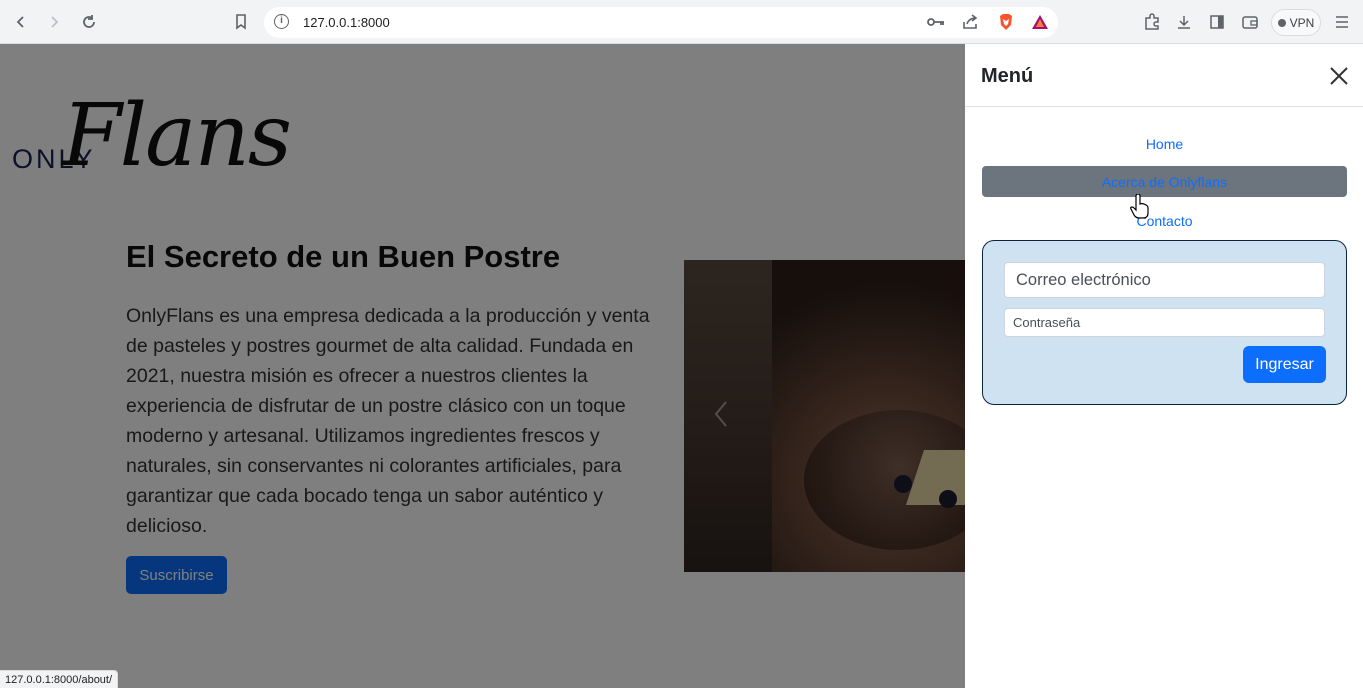  I want to click on address-bar: i 127.0.0.1:8000, so click(661, 22).